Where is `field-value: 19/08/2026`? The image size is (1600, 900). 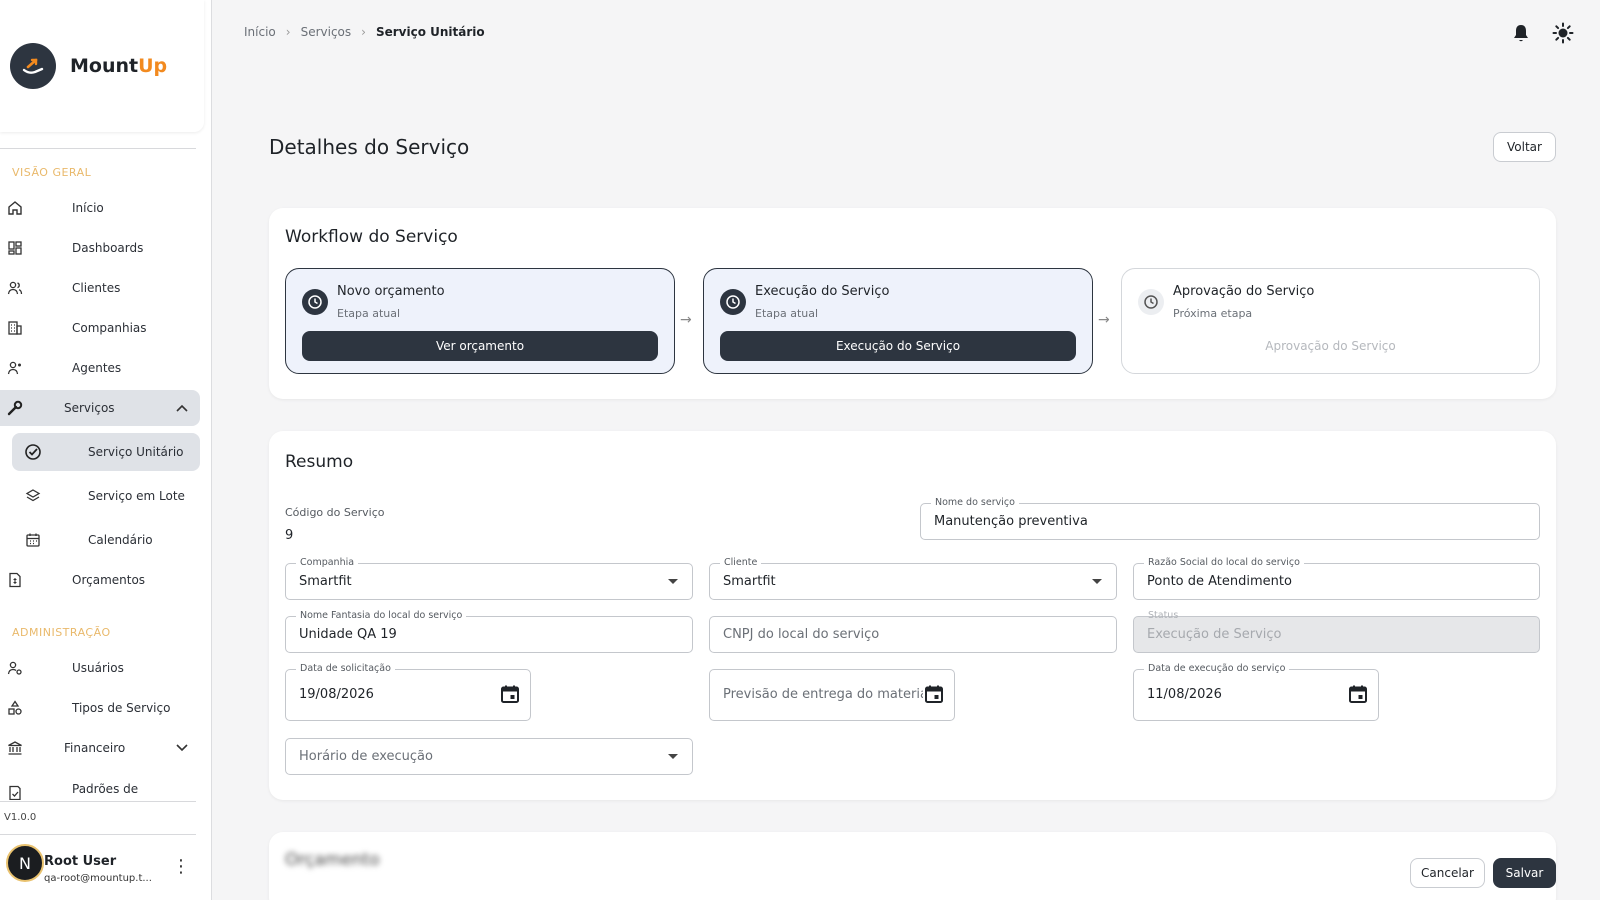
field-value: 19/08/2026 is located at coordinates (336, 694).